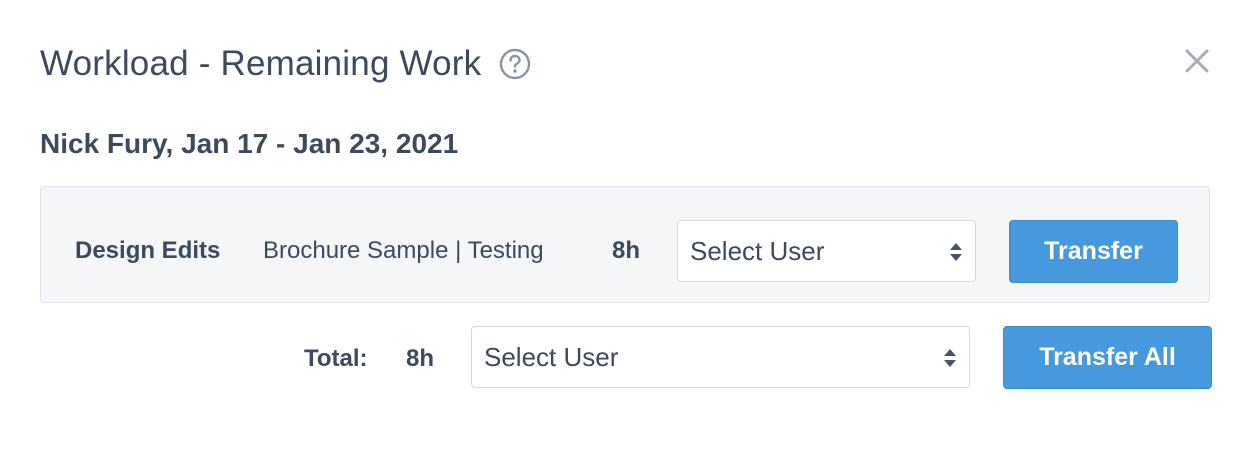 The height and width of the screenshot is (468, 1254). What do you see at coordinates (420, 358) in the screenshot?
I see `total-hours: 8h` at bounding box center [420, 358].